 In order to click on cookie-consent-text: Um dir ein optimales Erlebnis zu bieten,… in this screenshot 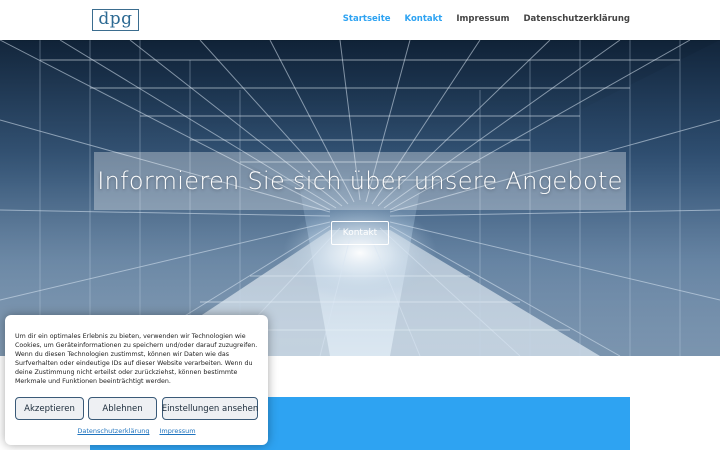, I will do `click(136, 359)`.